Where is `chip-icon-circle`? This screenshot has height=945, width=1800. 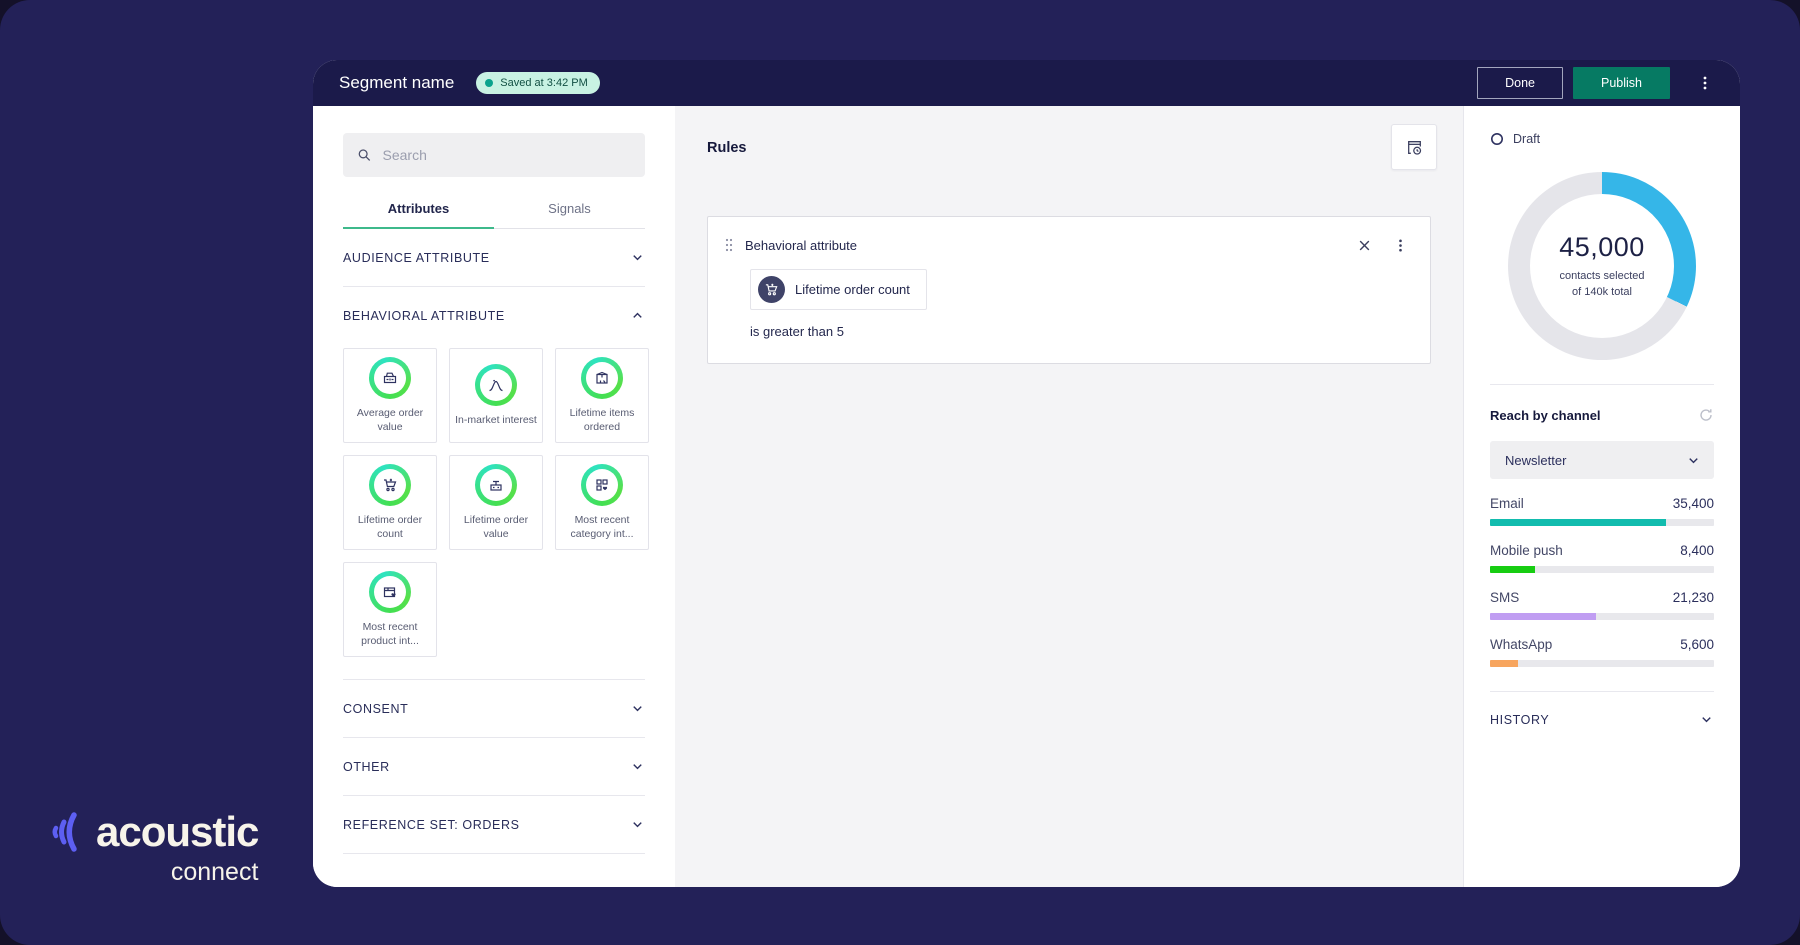 chip-icon-circle is located at coordinates (771, 289).